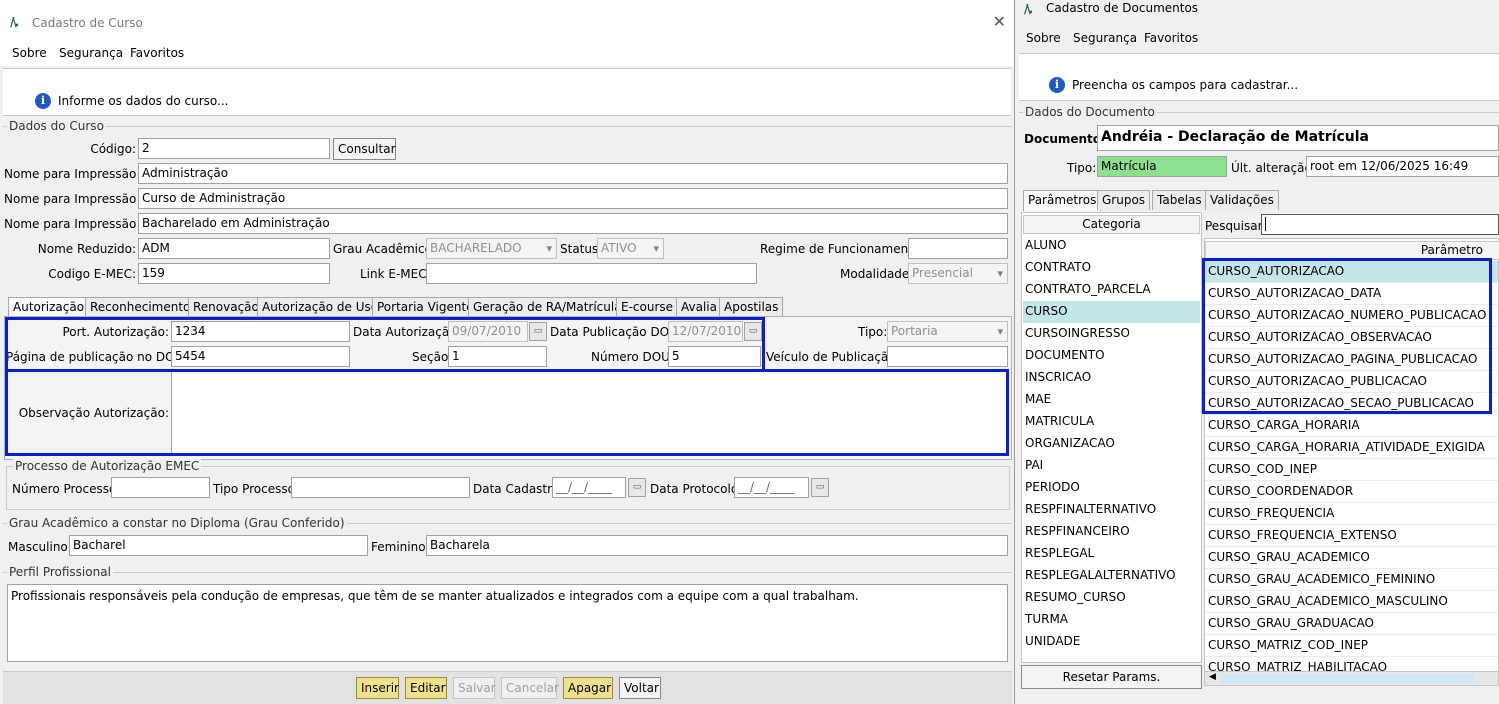 Image resolution: width=1499 pixels, height=704 pixels. I want to click on categoria-item: INSCRICAO, so click(1111, 378).